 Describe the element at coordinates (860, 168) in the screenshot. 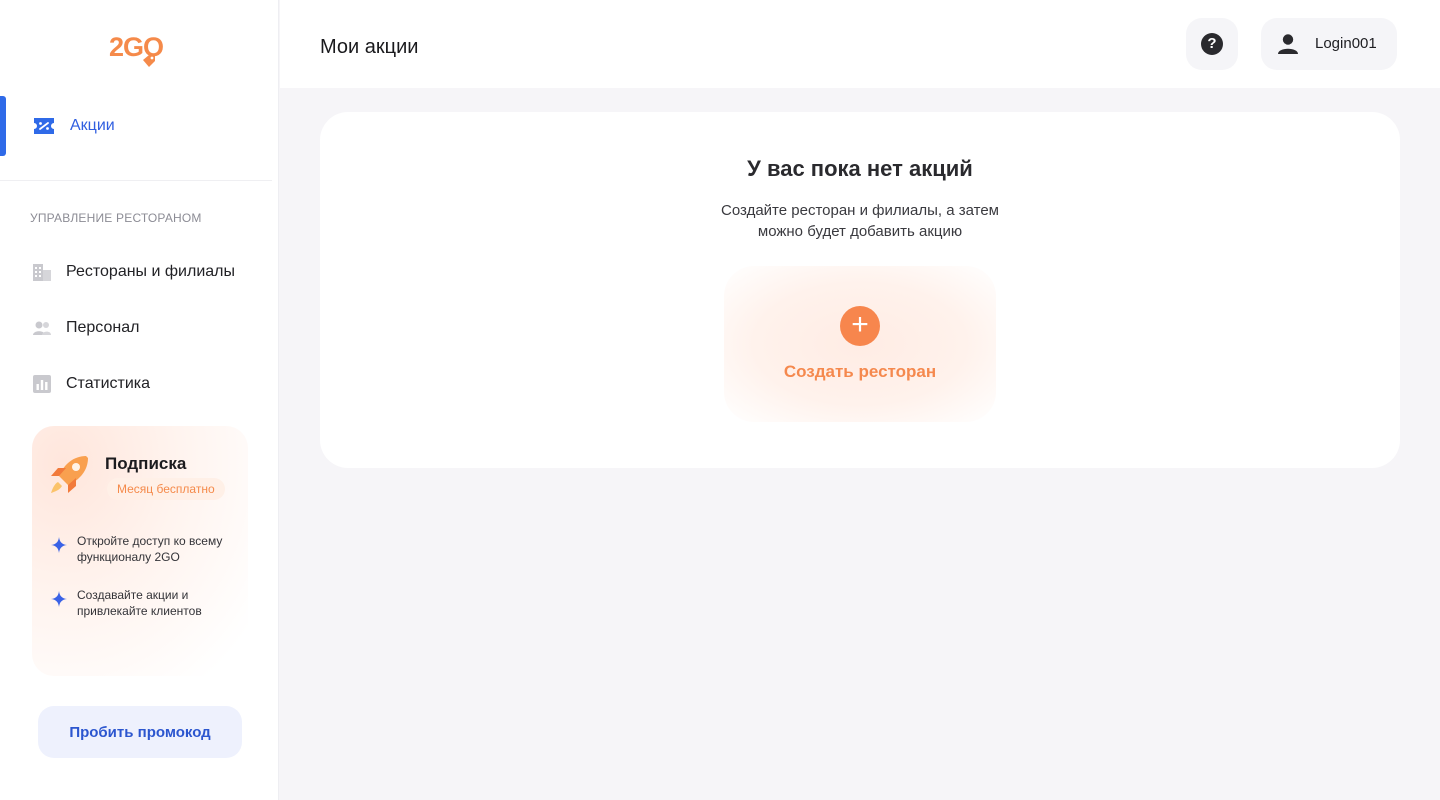

I see `empty-state-title: У вас пока нет акций` at that location.